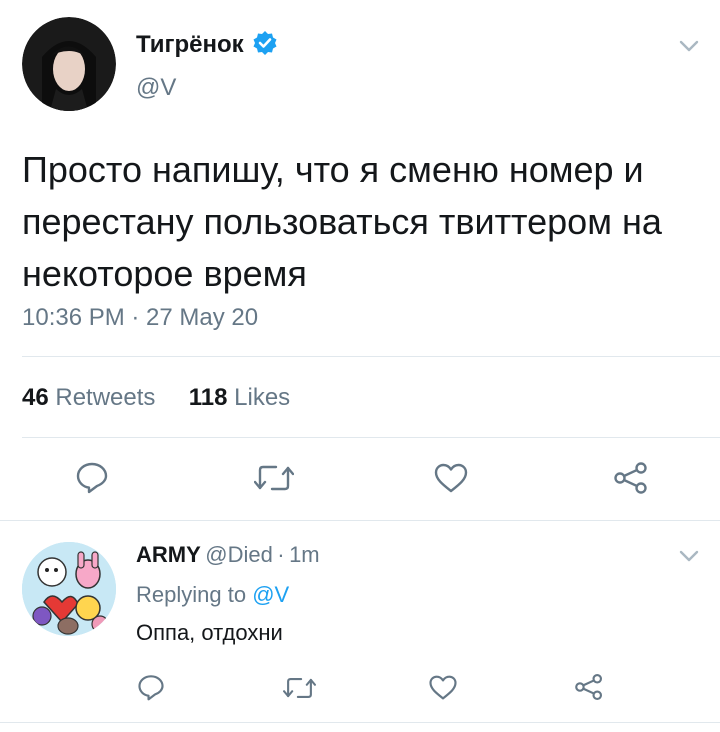  I want to click on reply-author-avatar, so click(69, 589).